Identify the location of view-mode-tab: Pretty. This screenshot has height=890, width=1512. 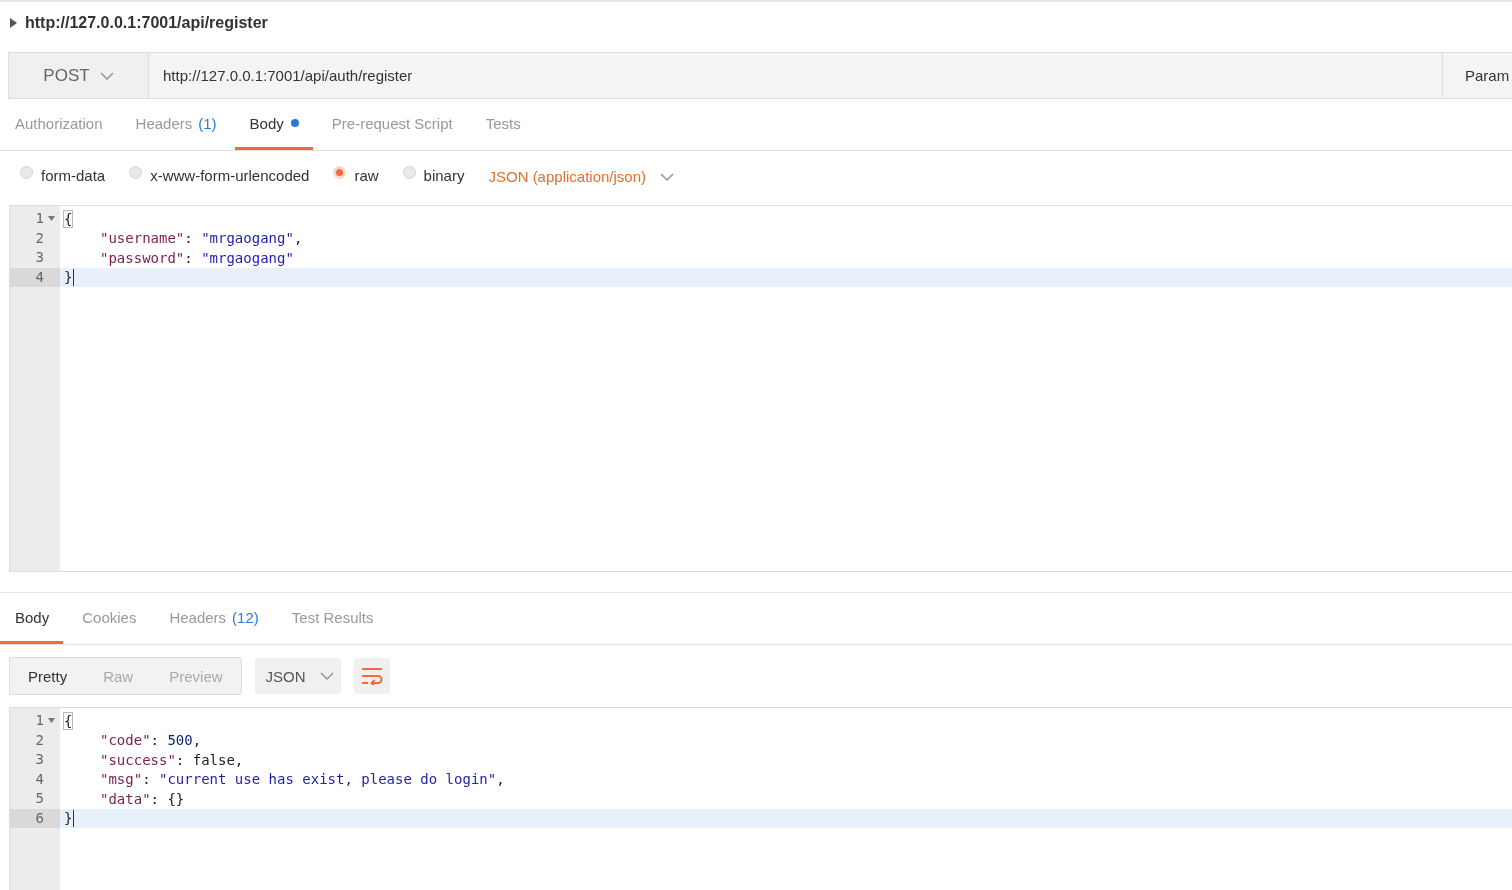
(48, 676).